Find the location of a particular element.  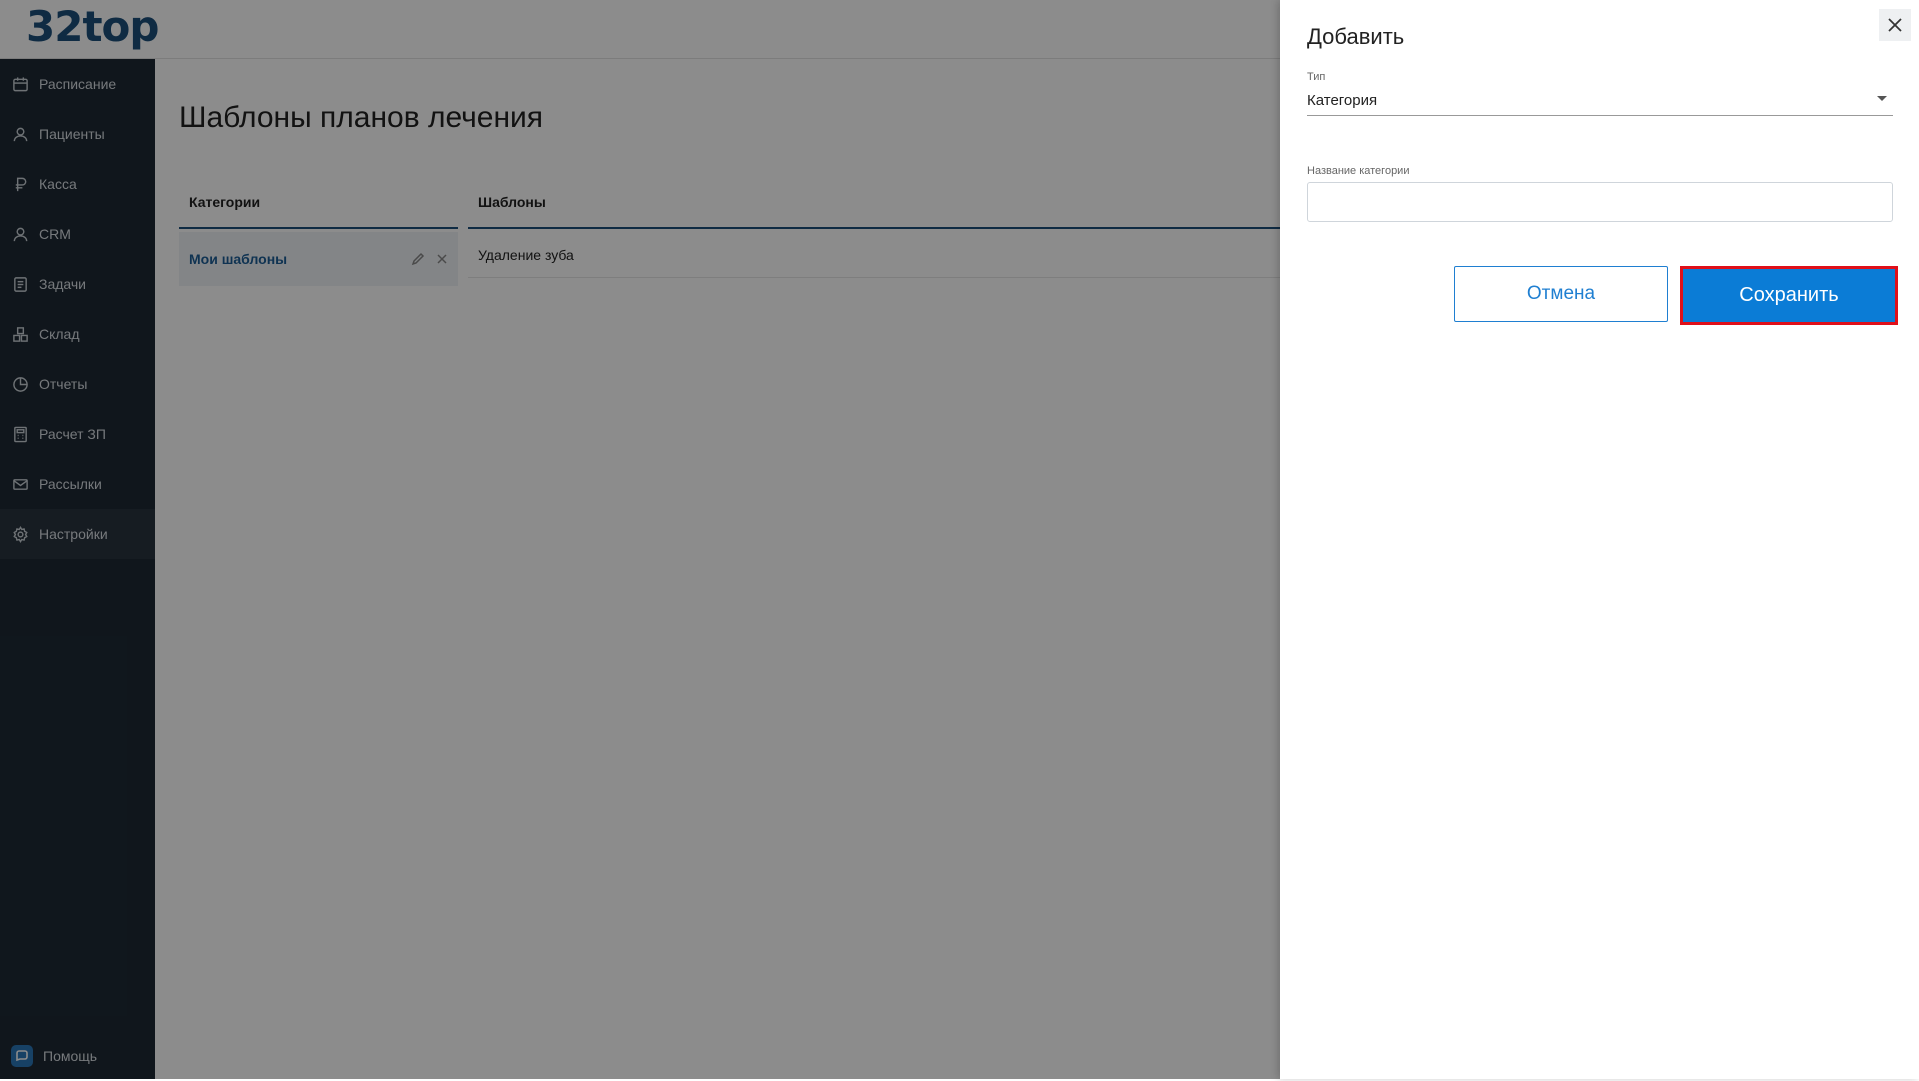

save-button: Сохранить is located at coordinates (1789, 295).